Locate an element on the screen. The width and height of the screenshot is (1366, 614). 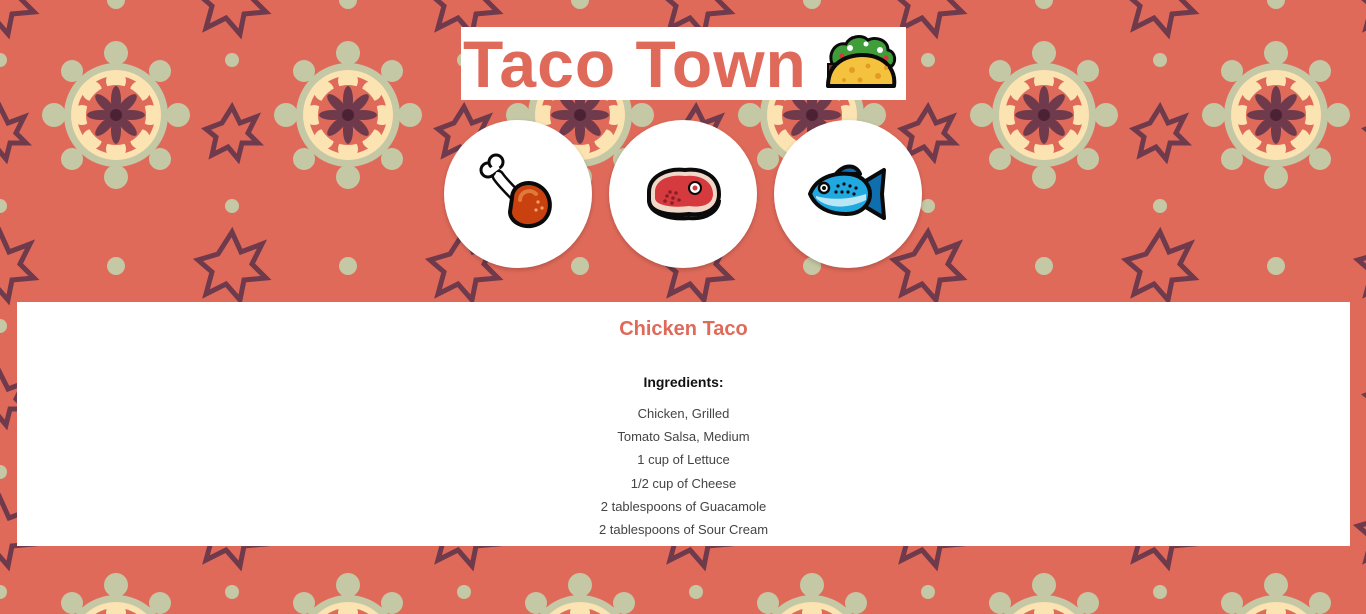
ingredient-item: 1/2 cup of Cheese is located at coordinates (683, 483).